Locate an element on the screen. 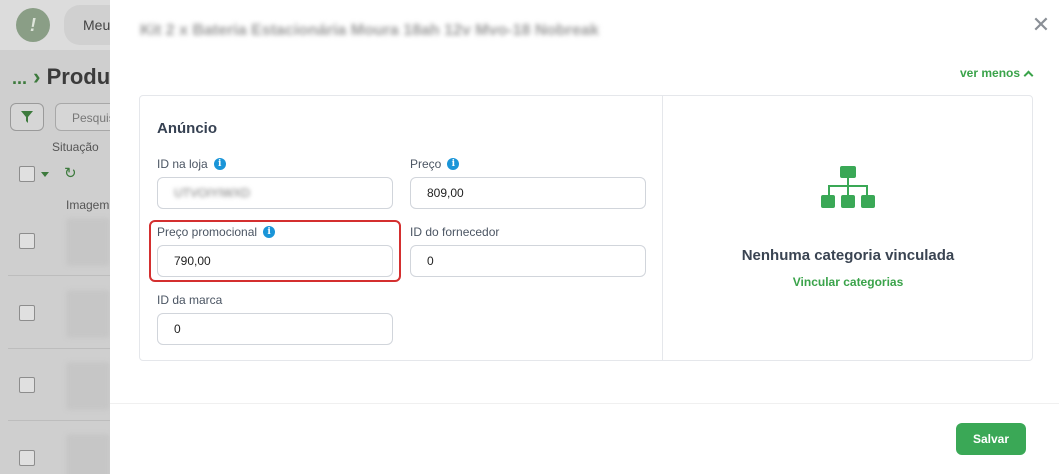 This screenshot has width=1059, height=474. app-logo-icon: ! is located at coordinates (33, 25).